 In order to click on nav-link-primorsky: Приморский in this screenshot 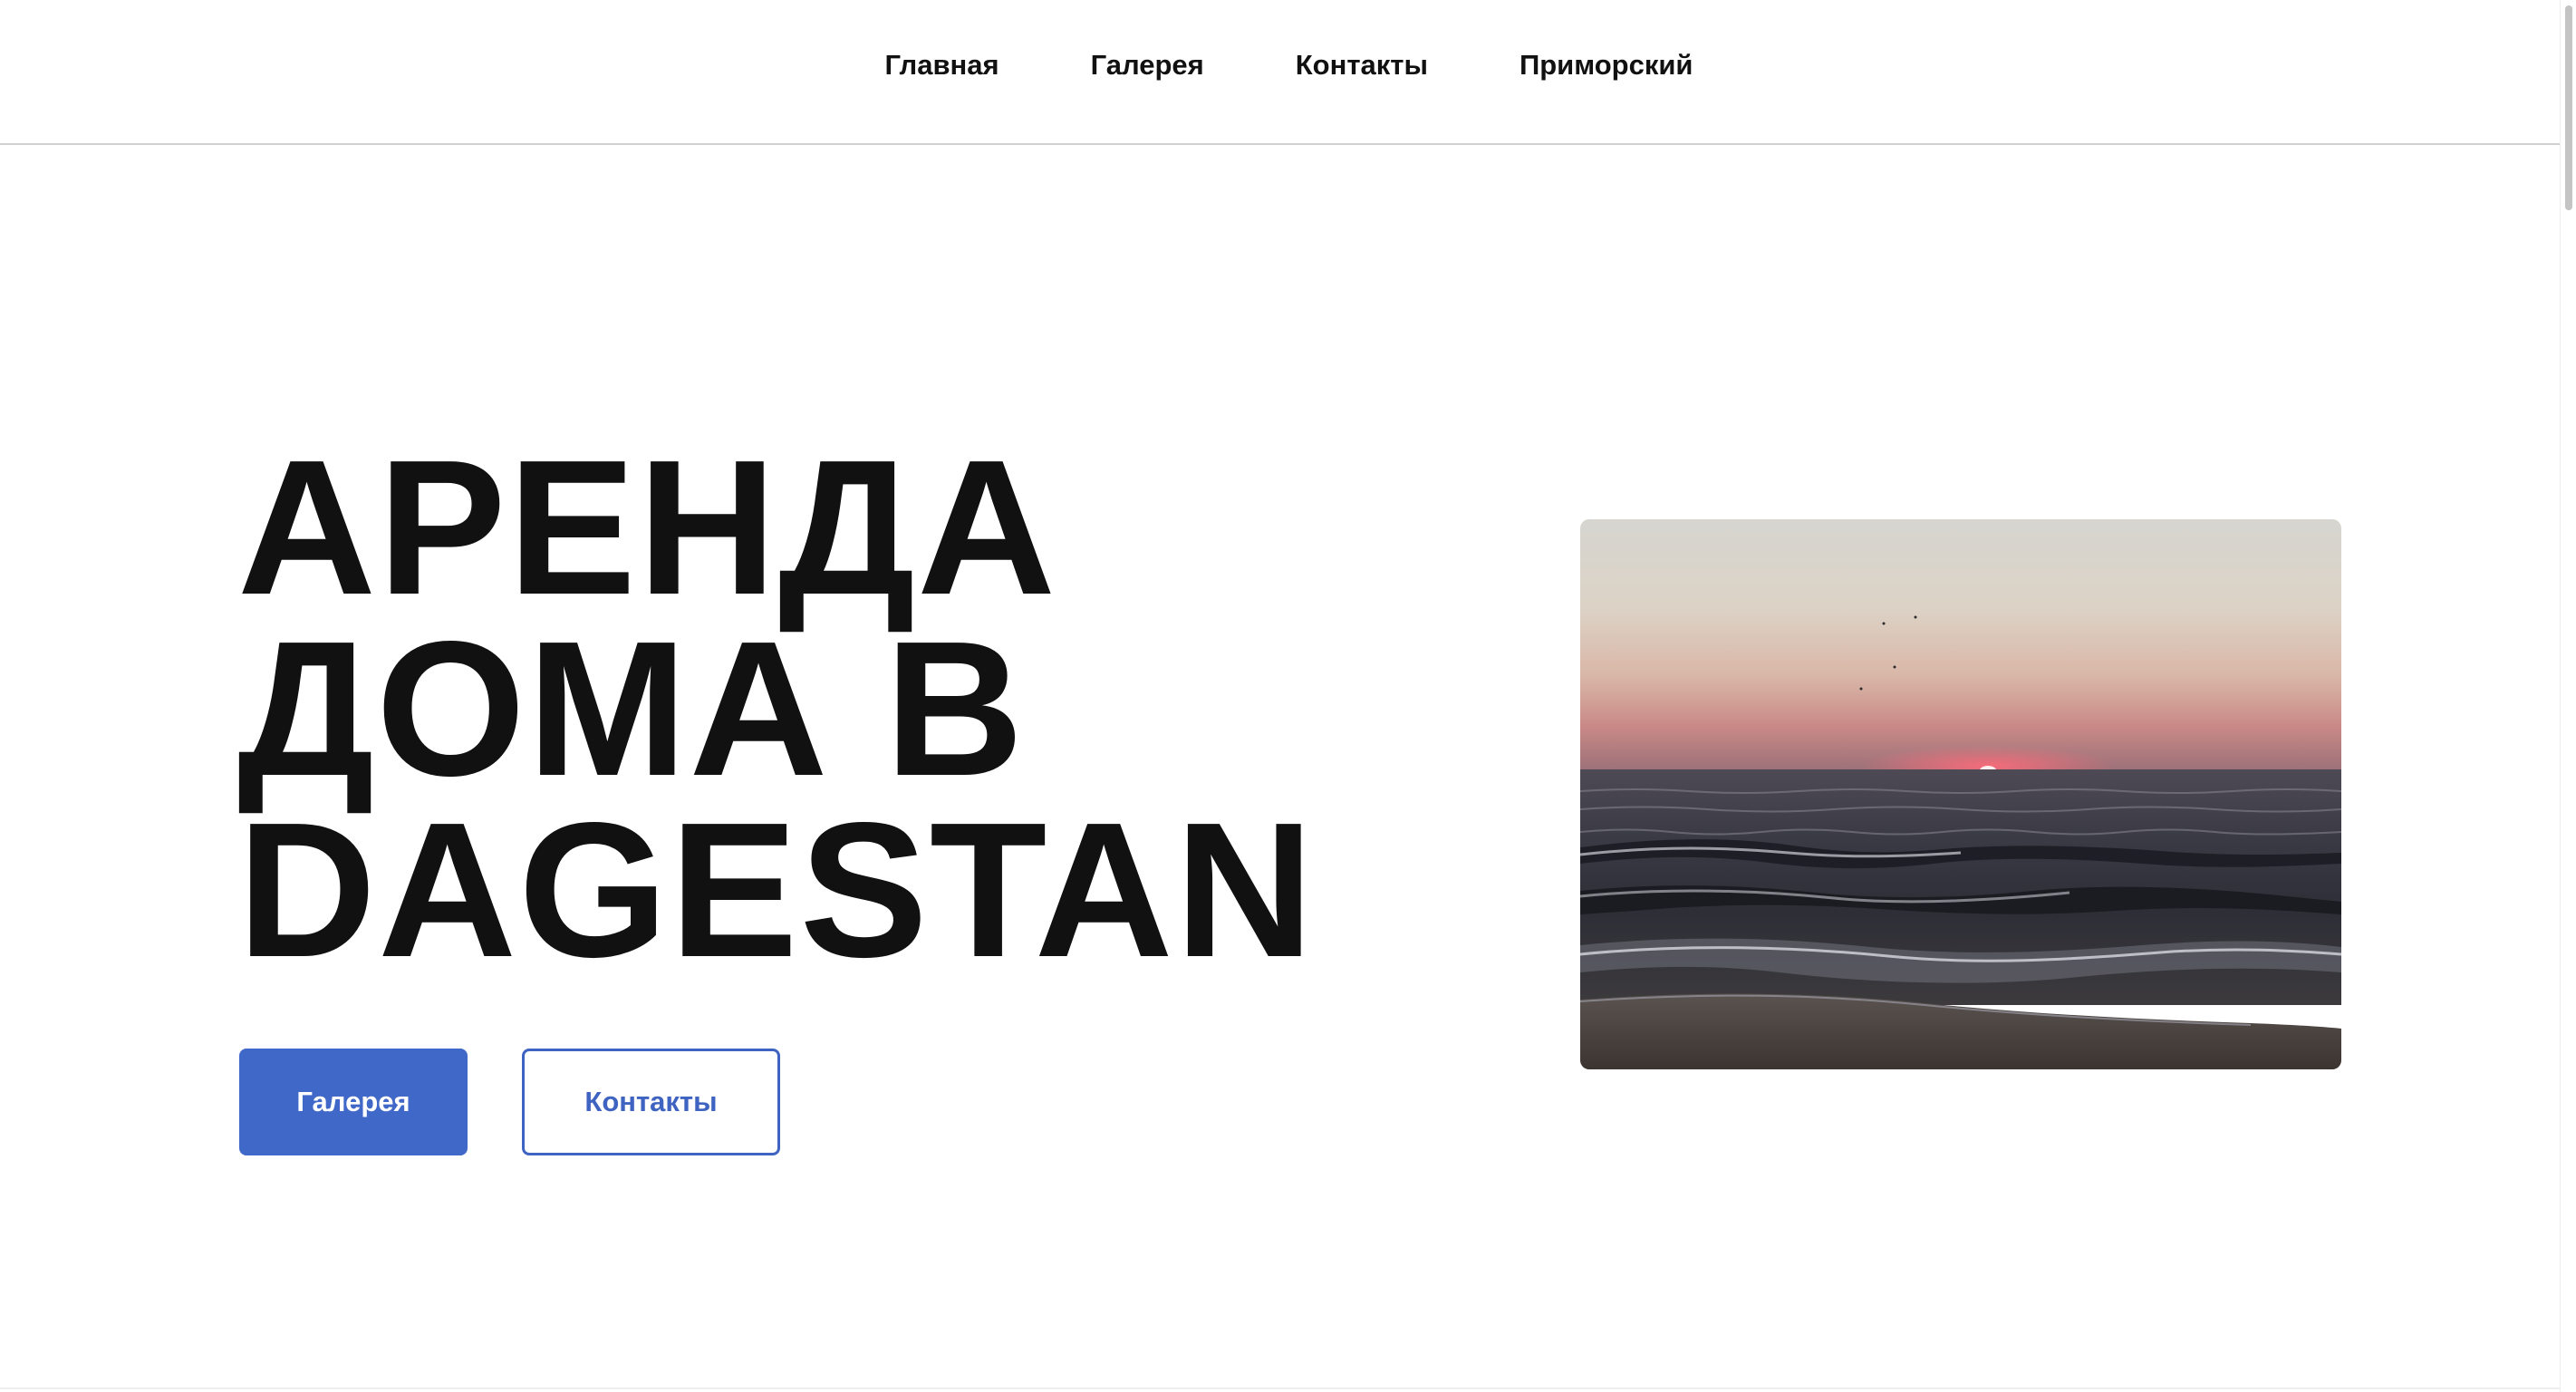, I will do `click(1606, 65)`.